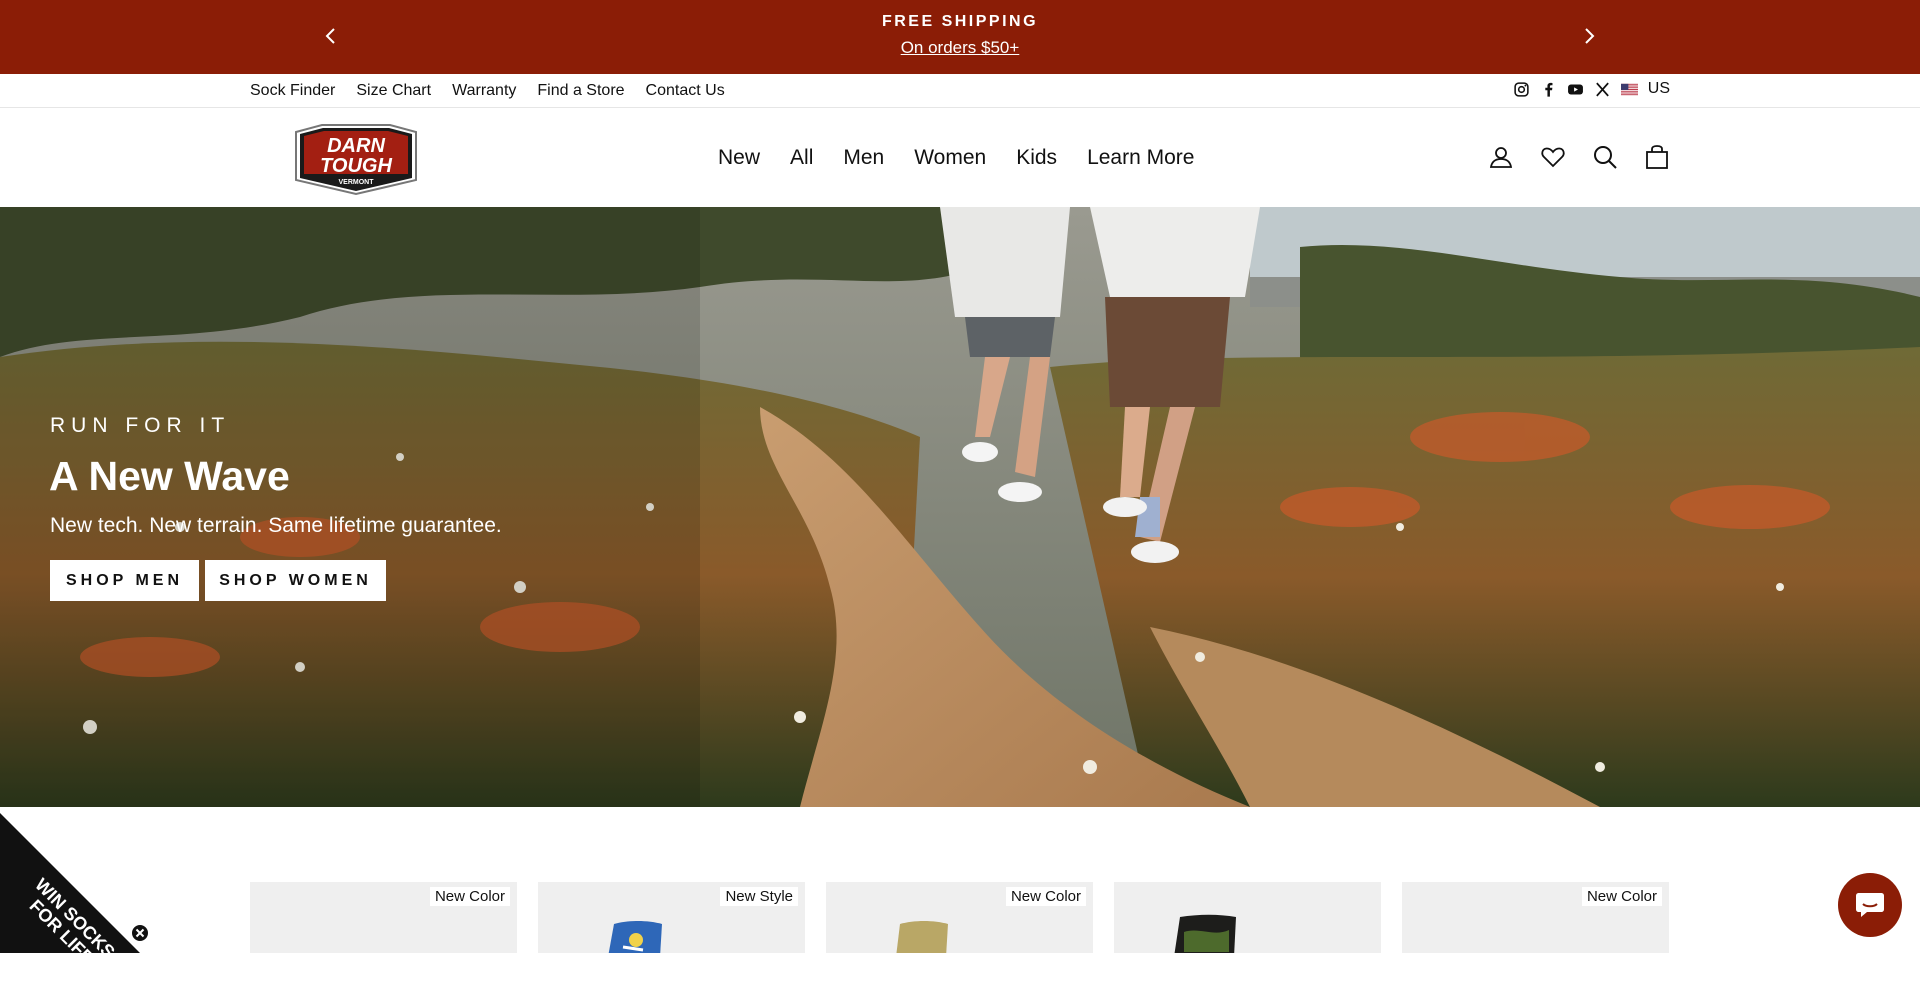 The image size is (1920, 981). What do you see at coordinates (1140, 158) in the screenshot?
I see `nav-learn-more: Learn More` at bounding box center [1140, 158].